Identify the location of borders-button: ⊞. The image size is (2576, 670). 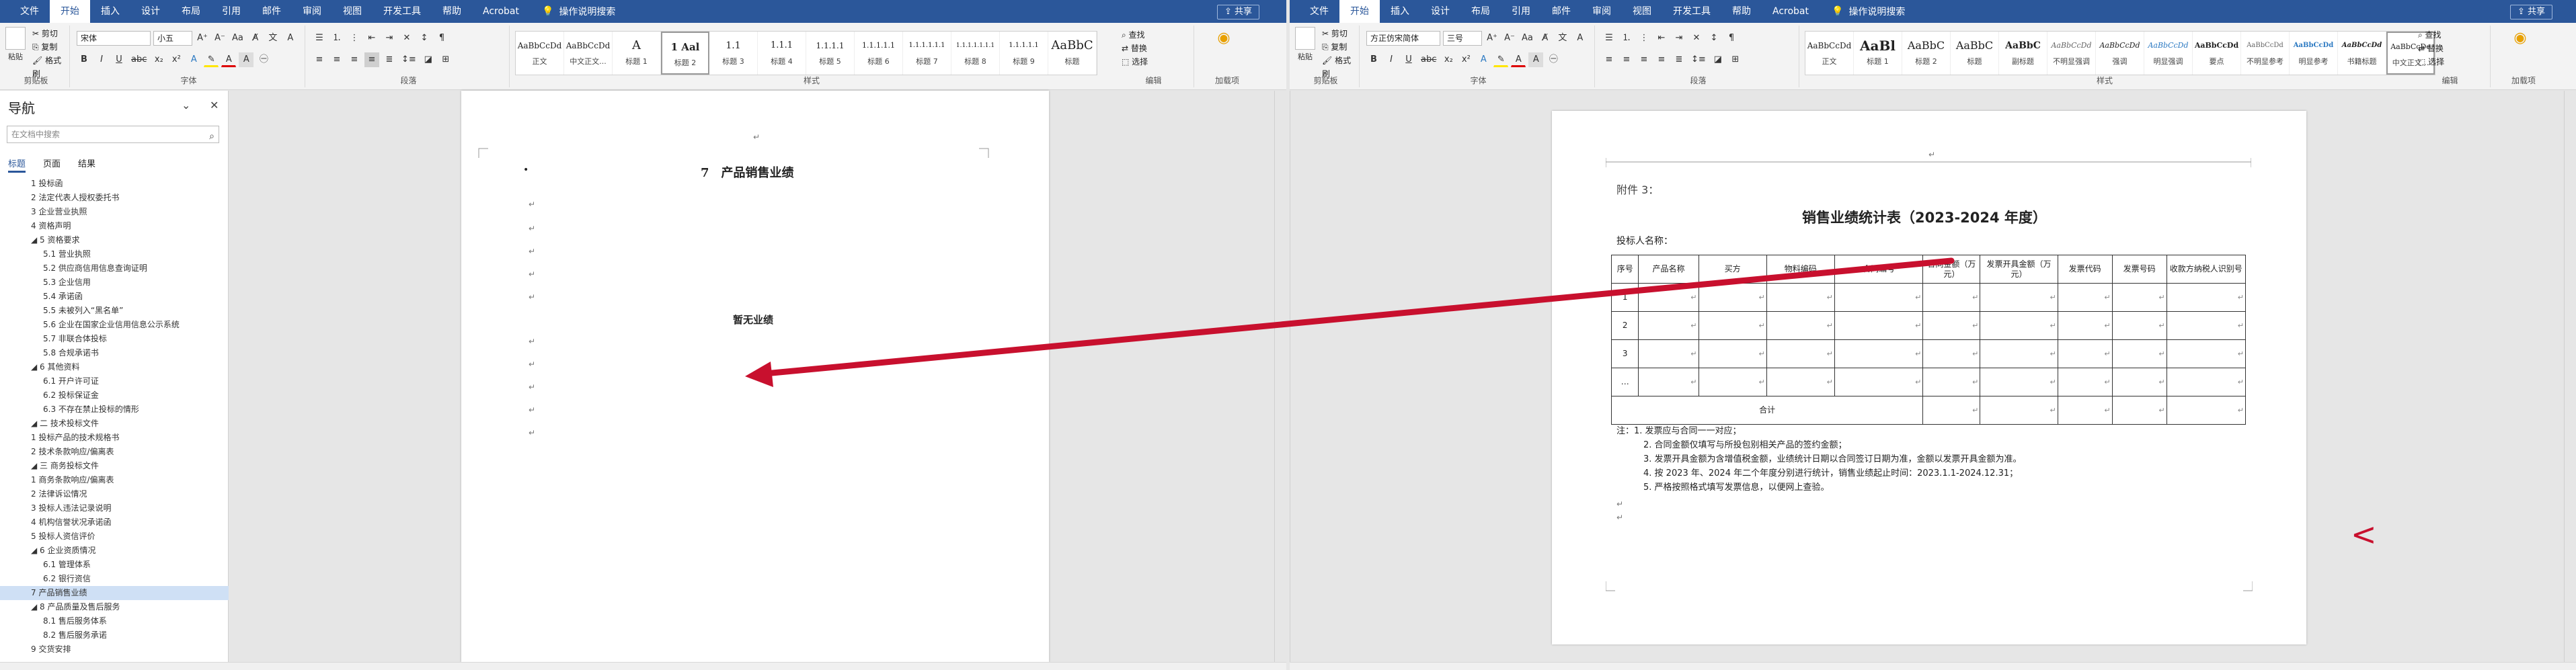
(1736, 60).